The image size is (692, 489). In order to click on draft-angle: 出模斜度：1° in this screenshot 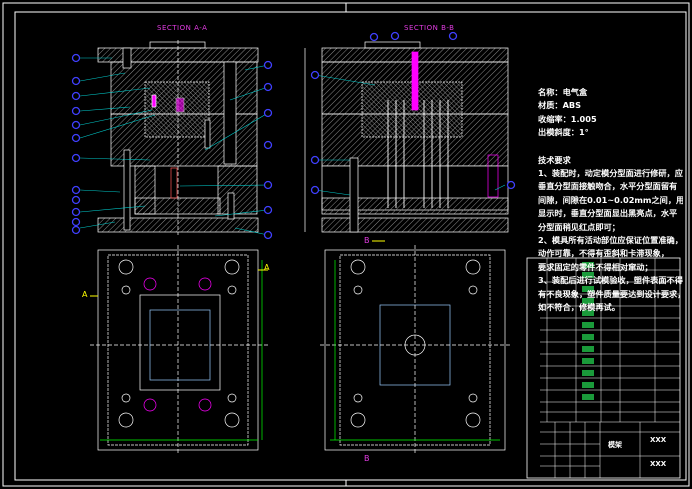, I will do `click(563, 132)`.